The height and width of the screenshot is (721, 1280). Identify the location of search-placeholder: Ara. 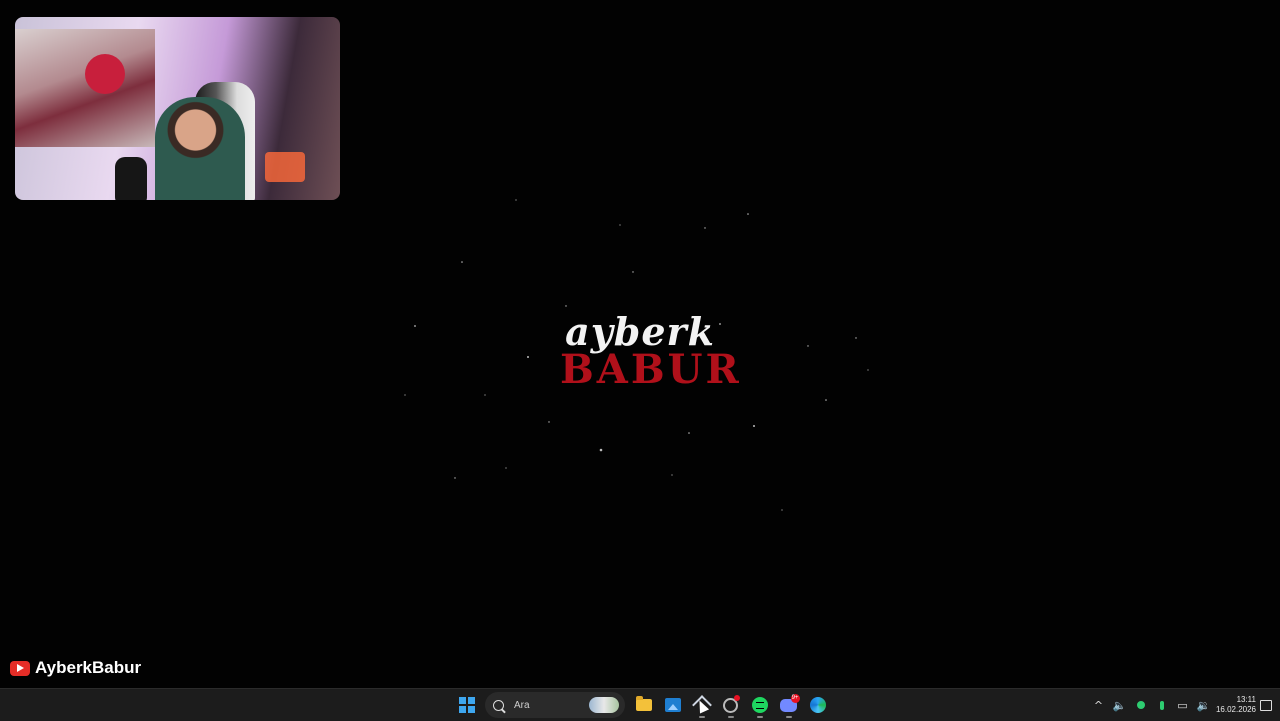
(522, 705).